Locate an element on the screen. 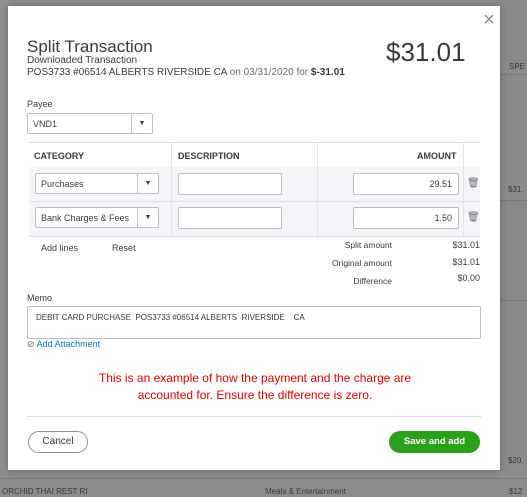 This screenshot has width=527, height=497. category-value: Purchases is located at coordinates (62, 184).